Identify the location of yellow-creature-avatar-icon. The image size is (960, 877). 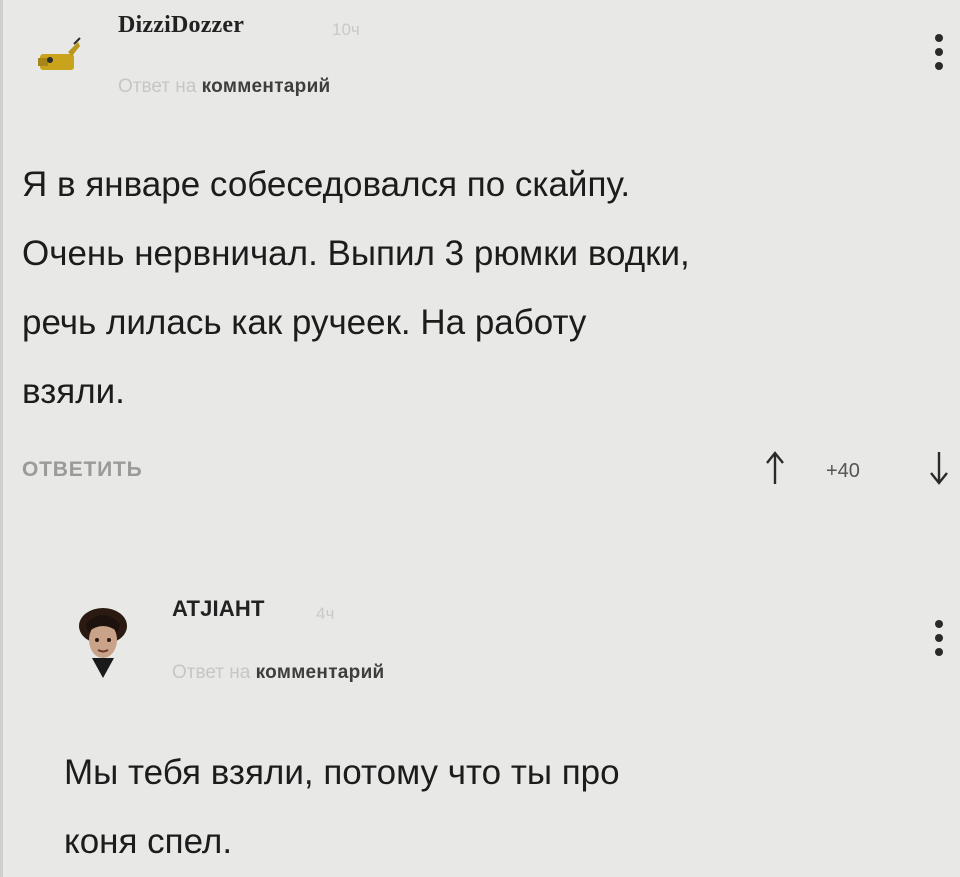
(58, 54).